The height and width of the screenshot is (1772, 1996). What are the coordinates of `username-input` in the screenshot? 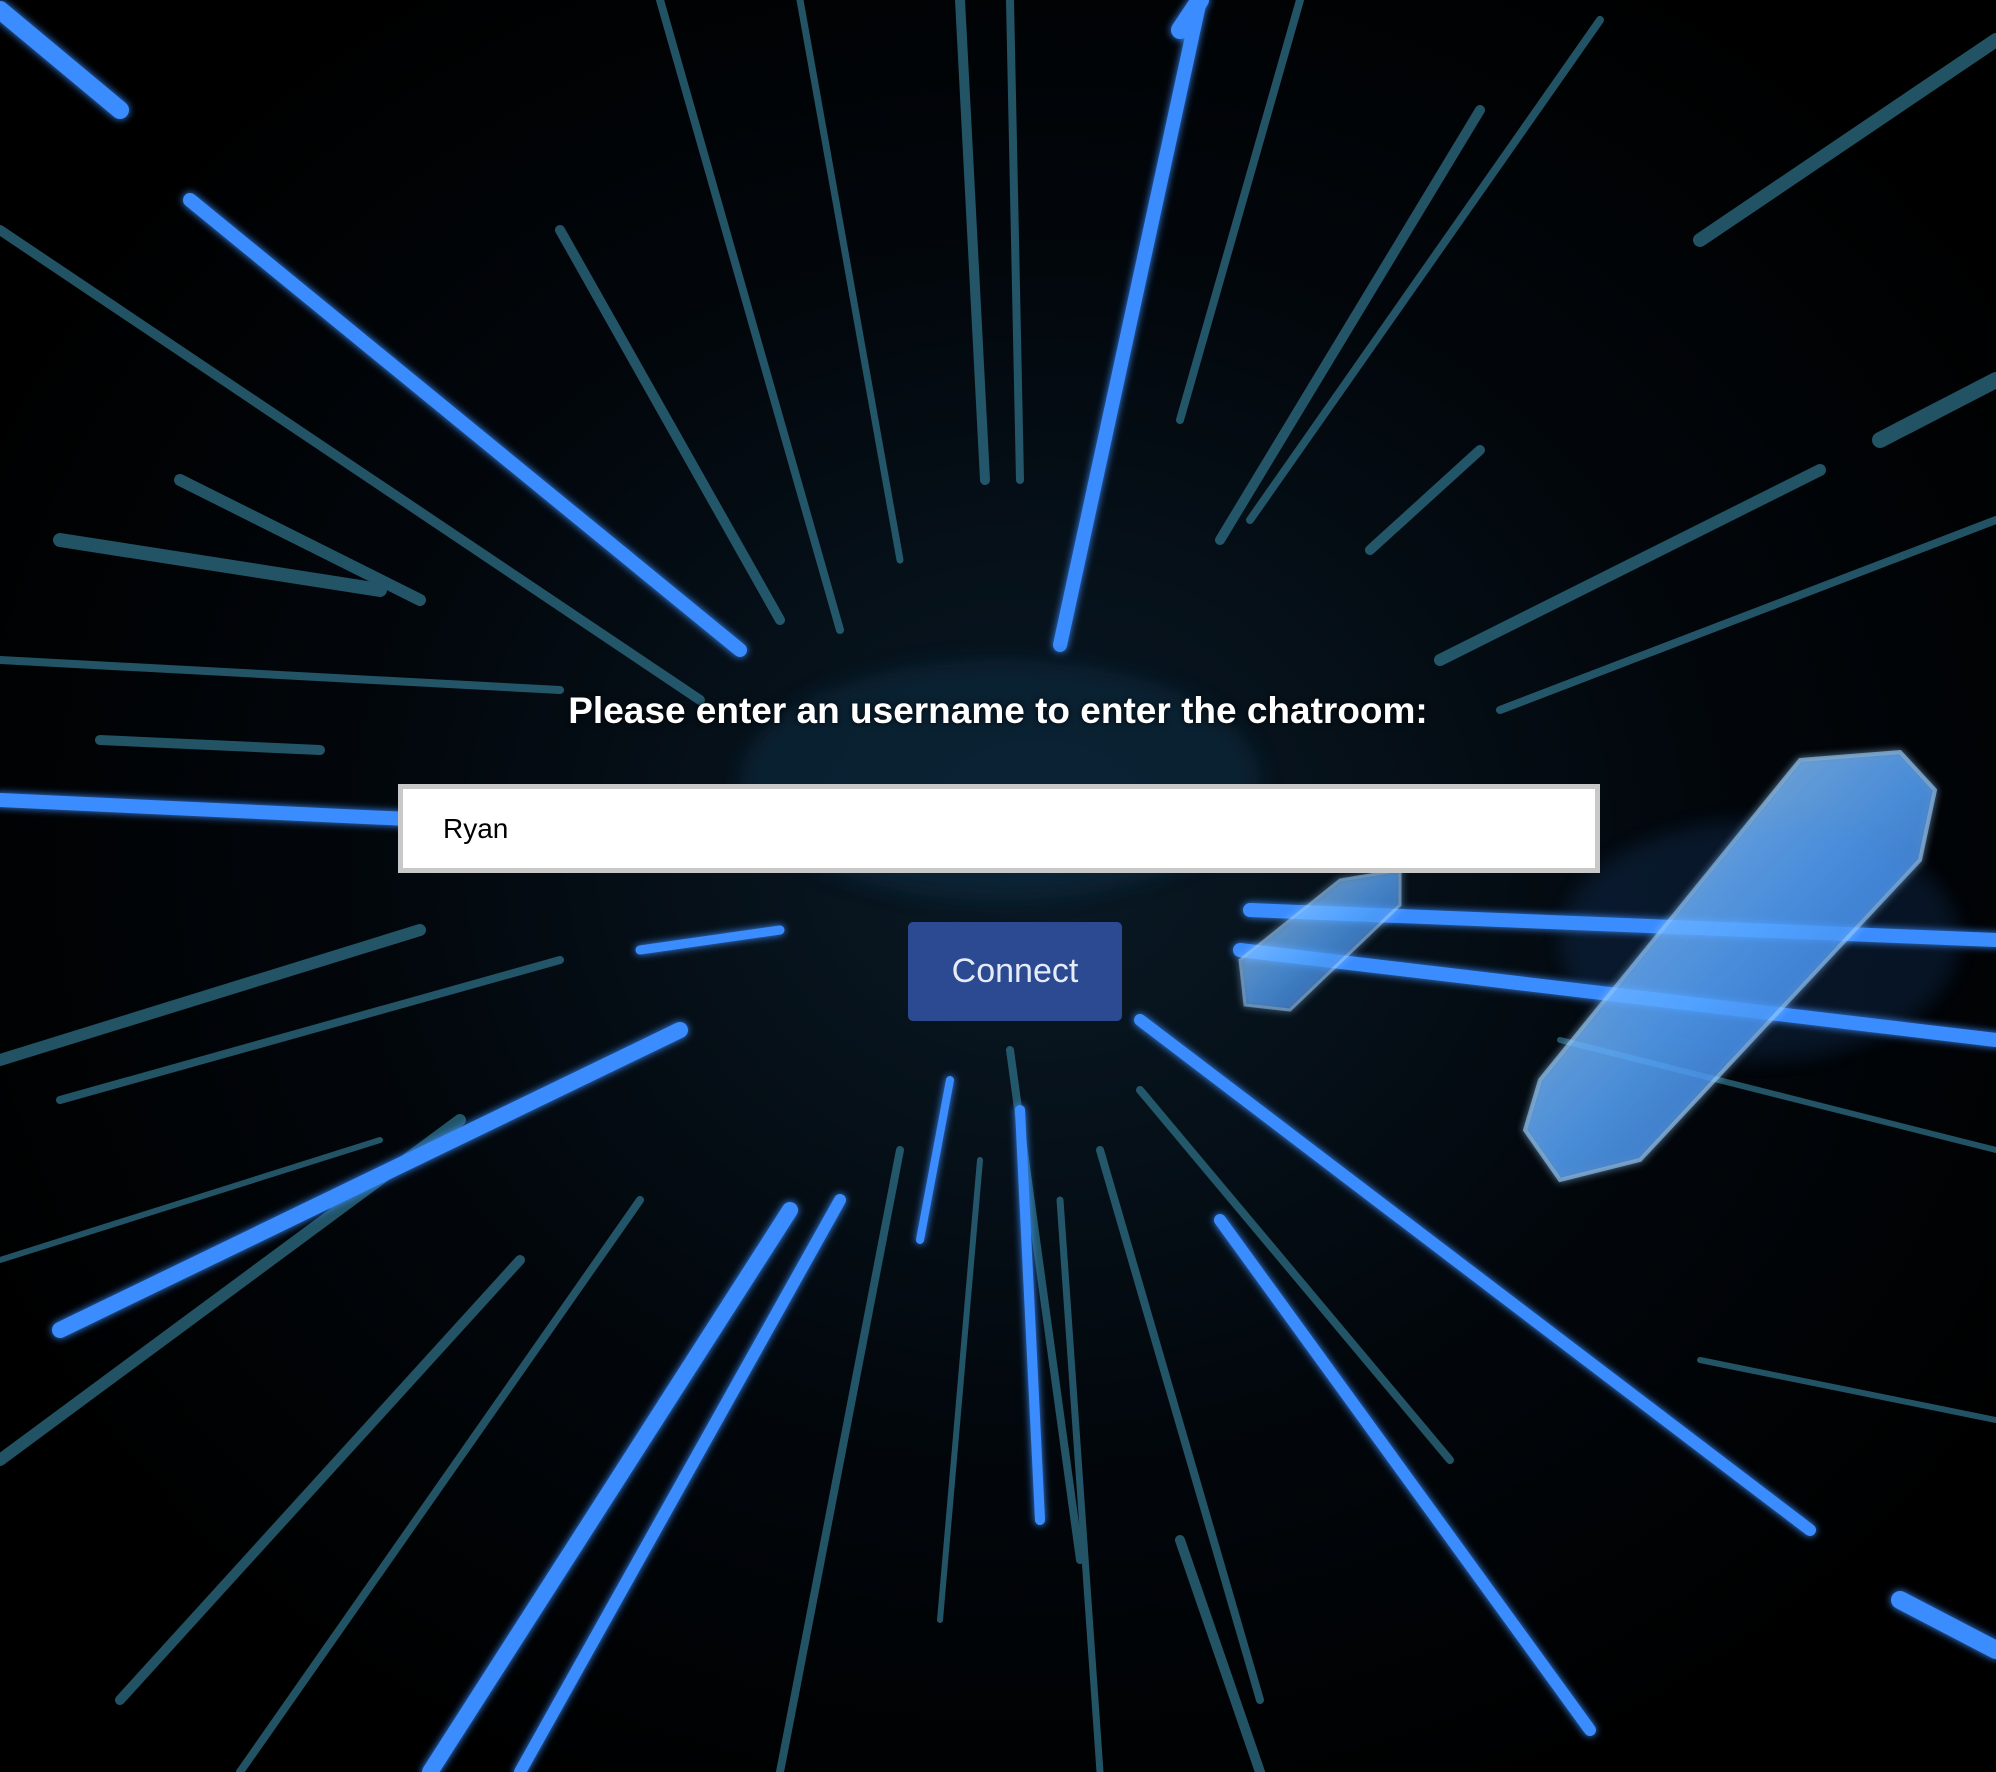 It's located at (999, 828).